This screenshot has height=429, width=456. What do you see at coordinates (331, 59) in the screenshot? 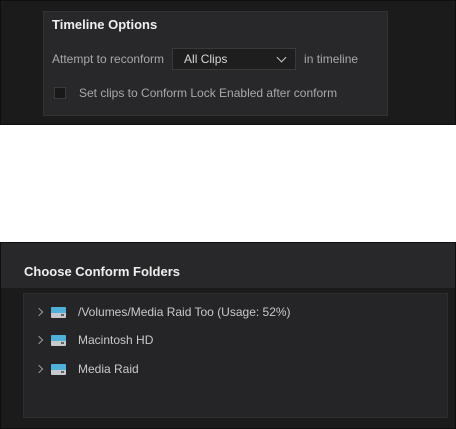
I see `reconform-suffix: in timeline` at bounding box center [331, 59].